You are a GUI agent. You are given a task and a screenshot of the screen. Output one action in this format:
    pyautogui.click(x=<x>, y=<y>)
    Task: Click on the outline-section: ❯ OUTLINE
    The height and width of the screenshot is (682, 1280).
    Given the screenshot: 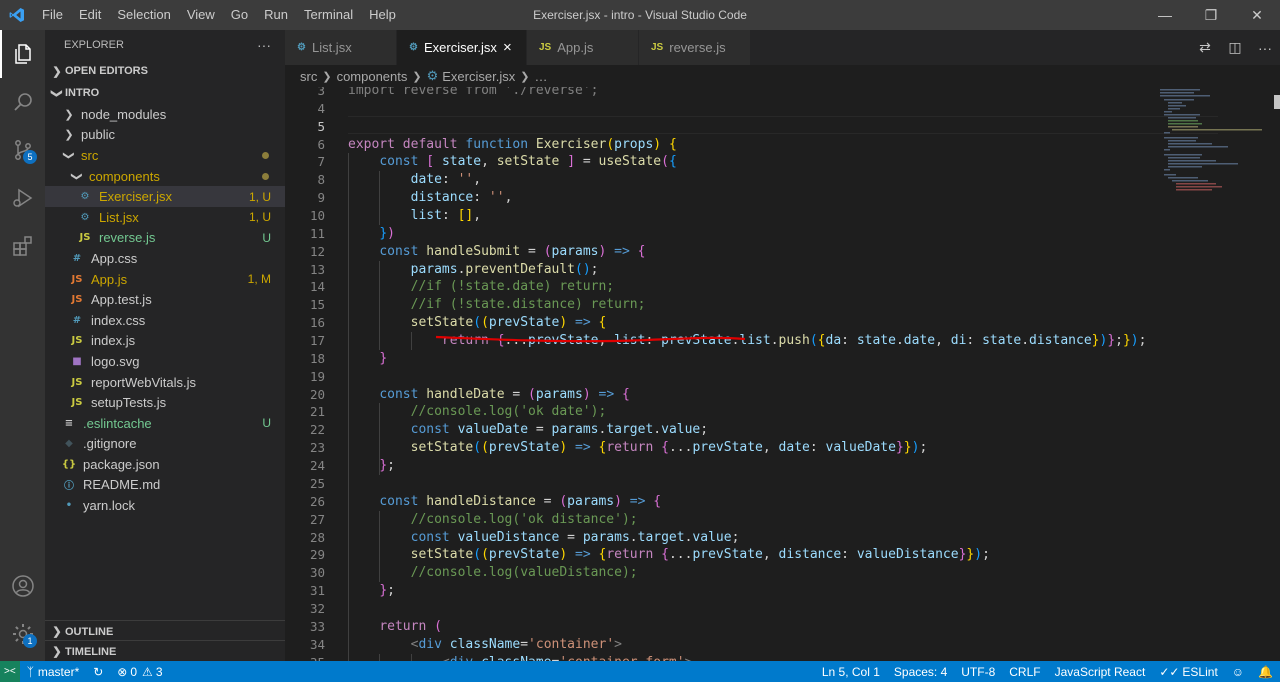 What is the action you would take?
    pyautogui.click(x=165, y=631)
    